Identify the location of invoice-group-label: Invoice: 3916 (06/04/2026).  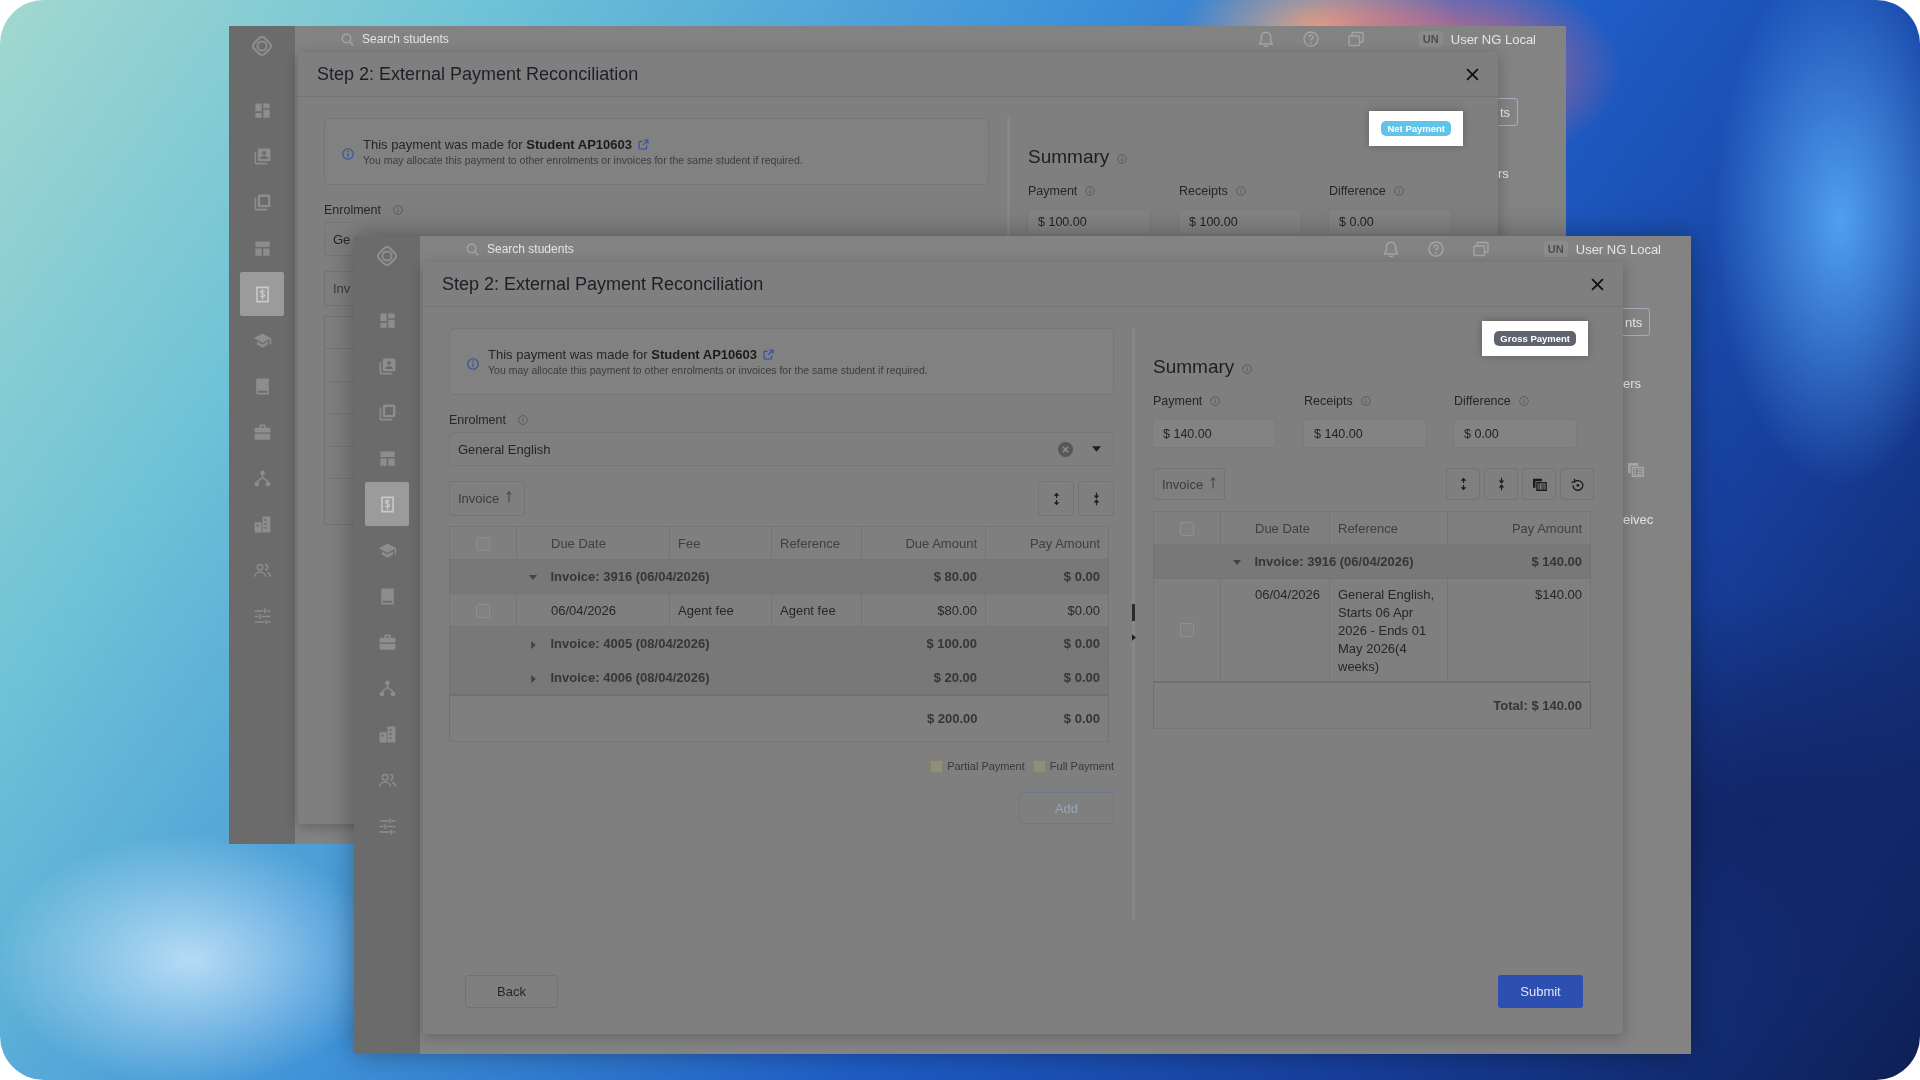
(630, 576).